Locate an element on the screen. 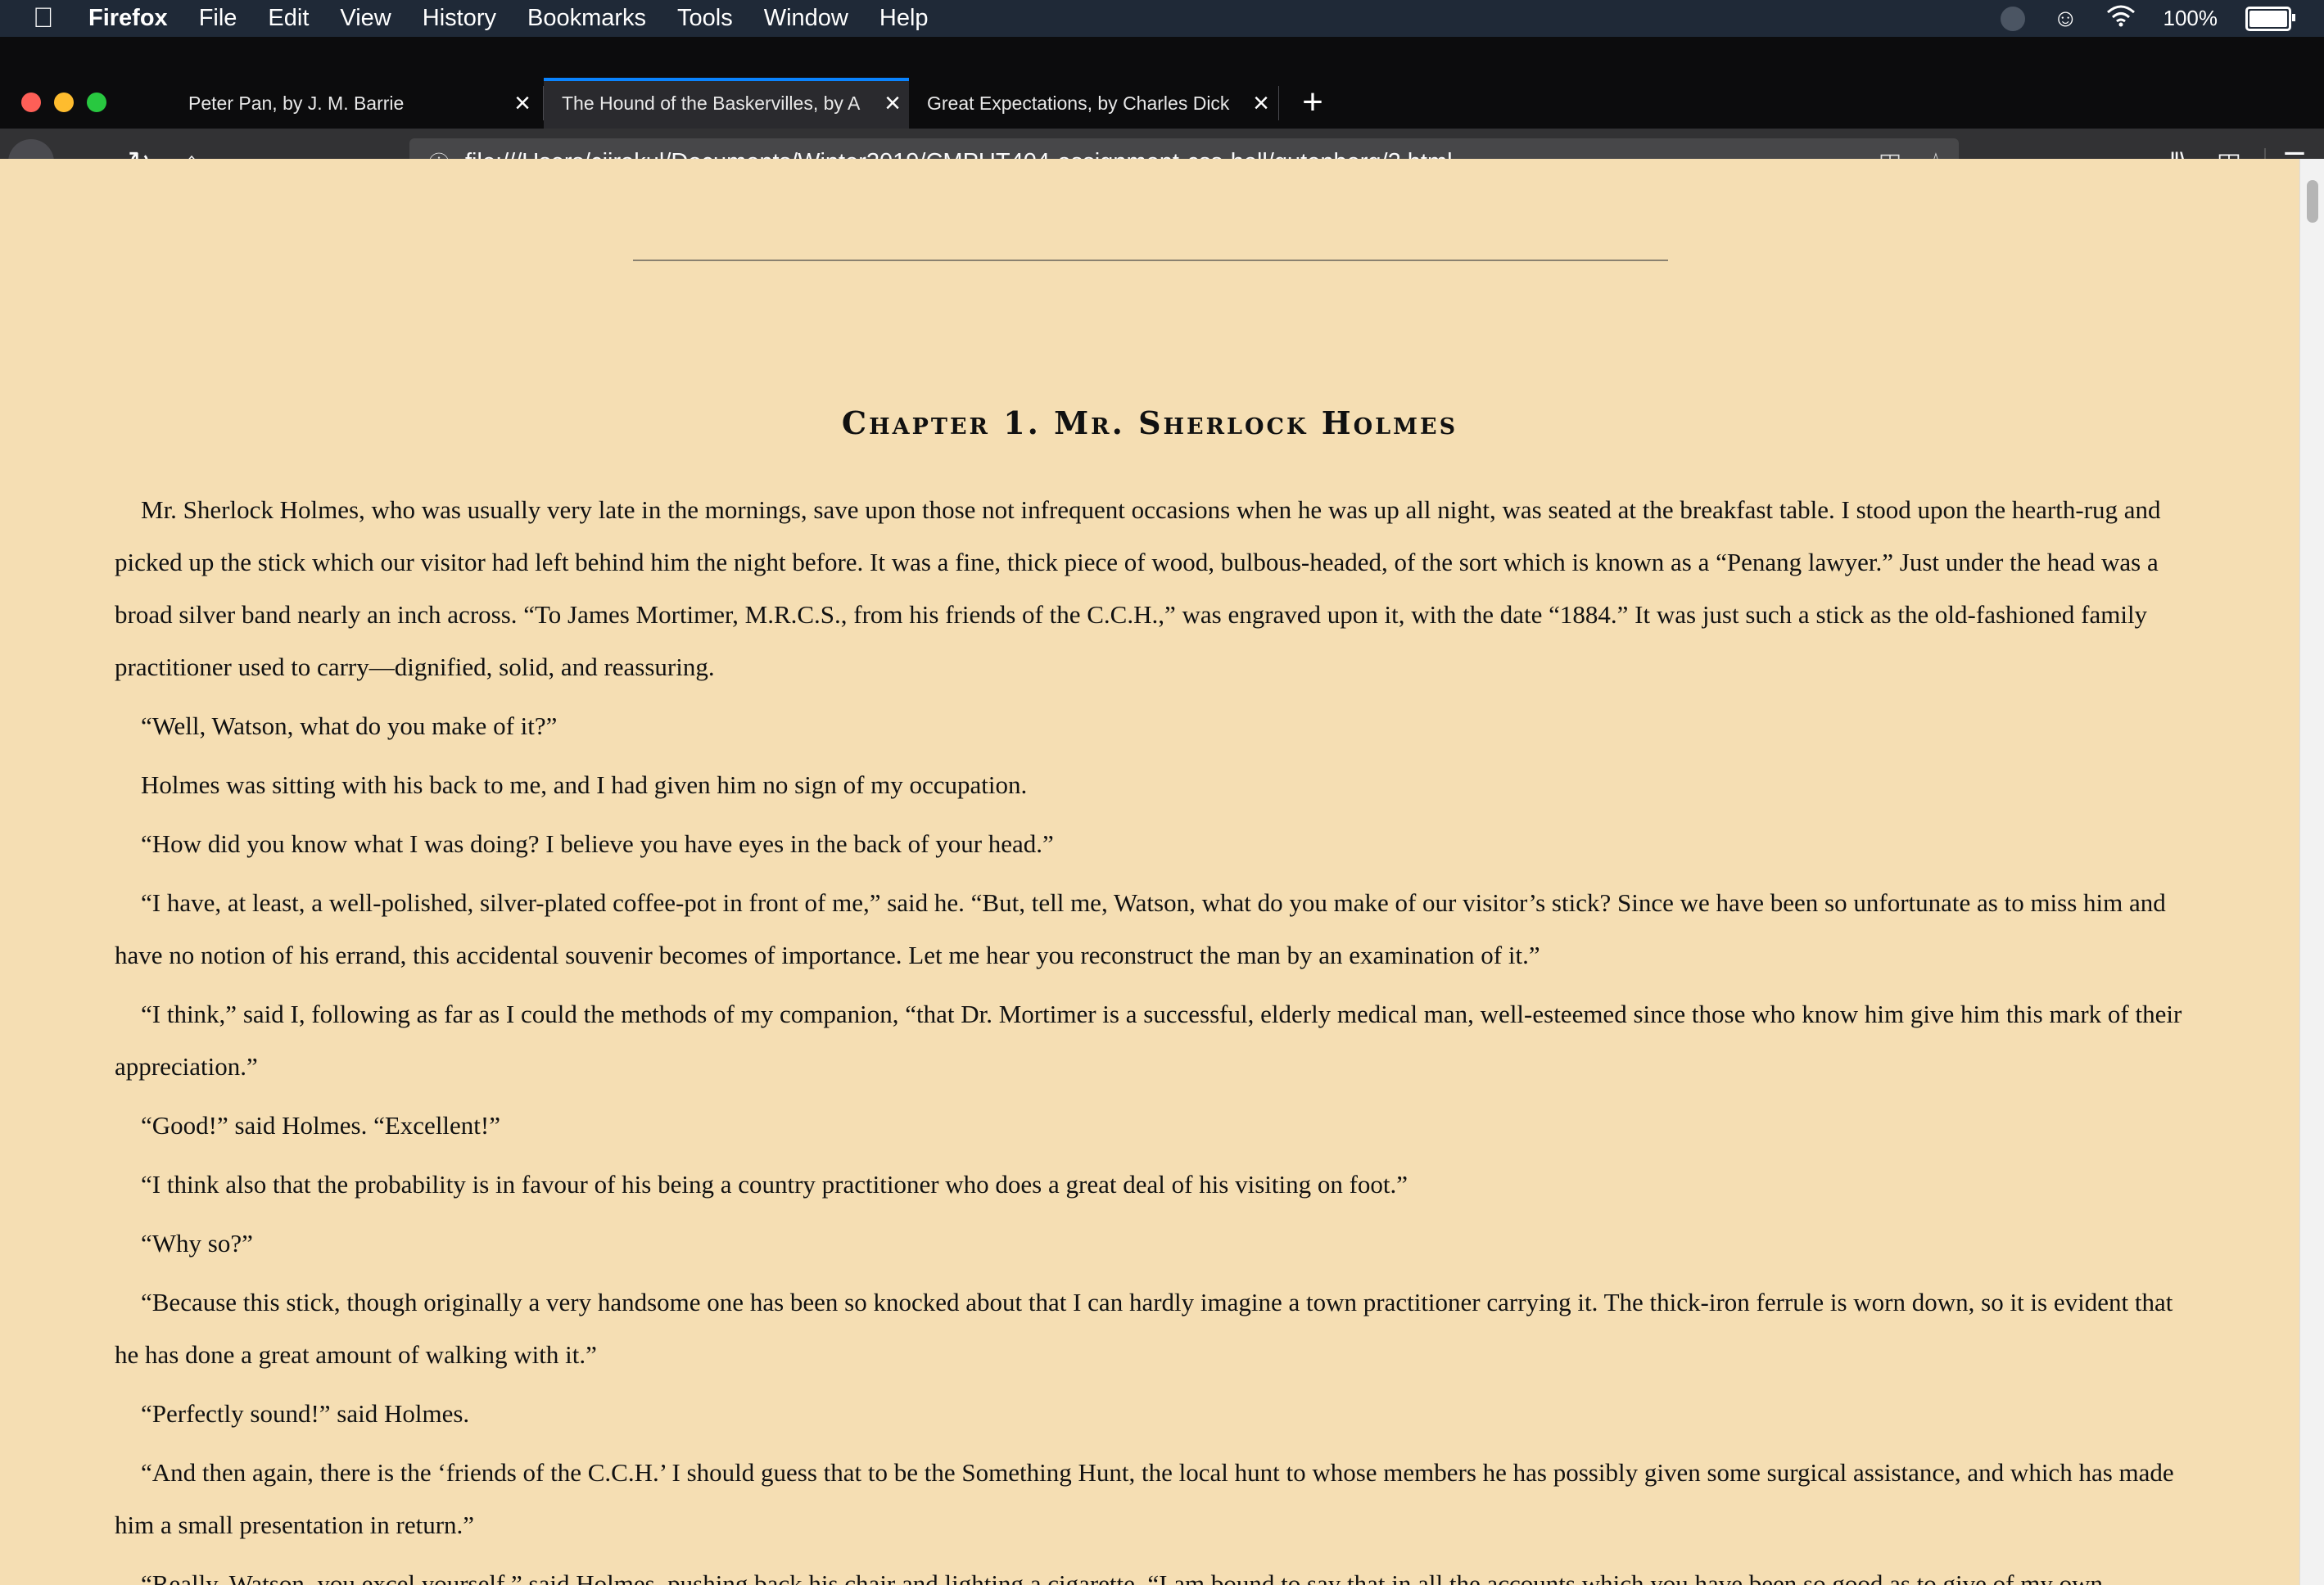 The image size is (2324, 1585). scrollbar-thumb is located at coordinates (2312, 201).